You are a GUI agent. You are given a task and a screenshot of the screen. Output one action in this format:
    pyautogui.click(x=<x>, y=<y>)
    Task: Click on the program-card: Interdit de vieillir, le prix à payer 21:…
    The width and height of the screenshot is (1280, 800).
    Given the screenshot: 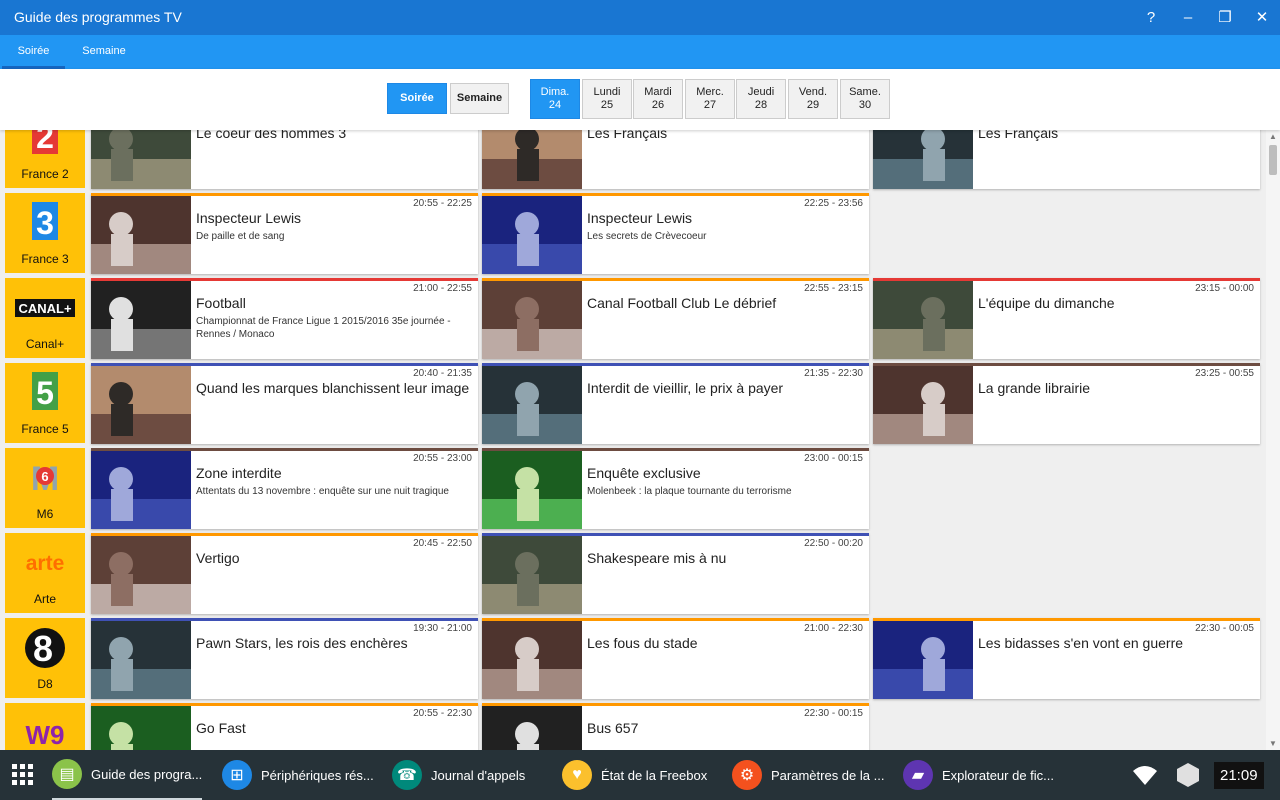 What is the action you would take?
    pyautogui.click(x=675, y=403)
    